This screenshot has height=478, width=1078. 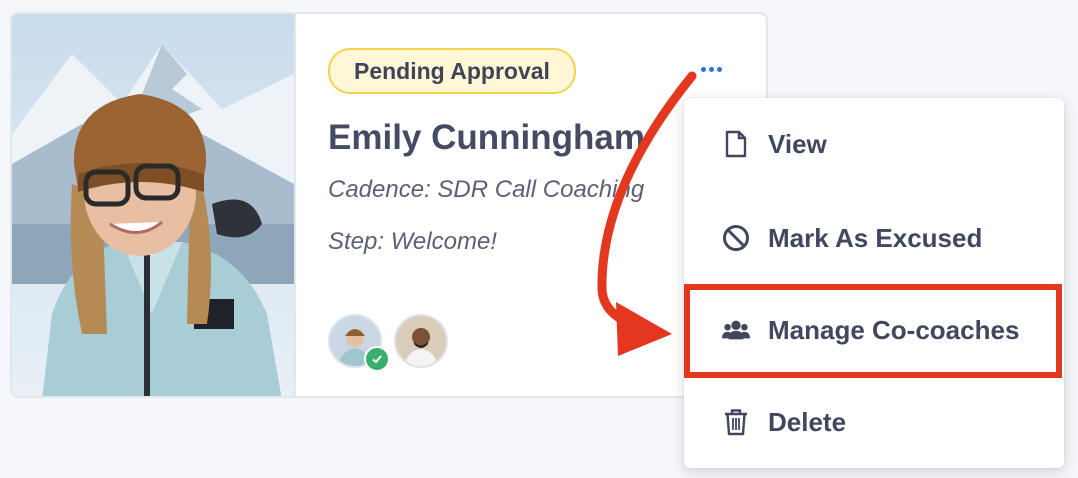 What do you see at coordinates (736, 330) in the screenshot?
I see `users-icon` at bounding box center [736, 330].